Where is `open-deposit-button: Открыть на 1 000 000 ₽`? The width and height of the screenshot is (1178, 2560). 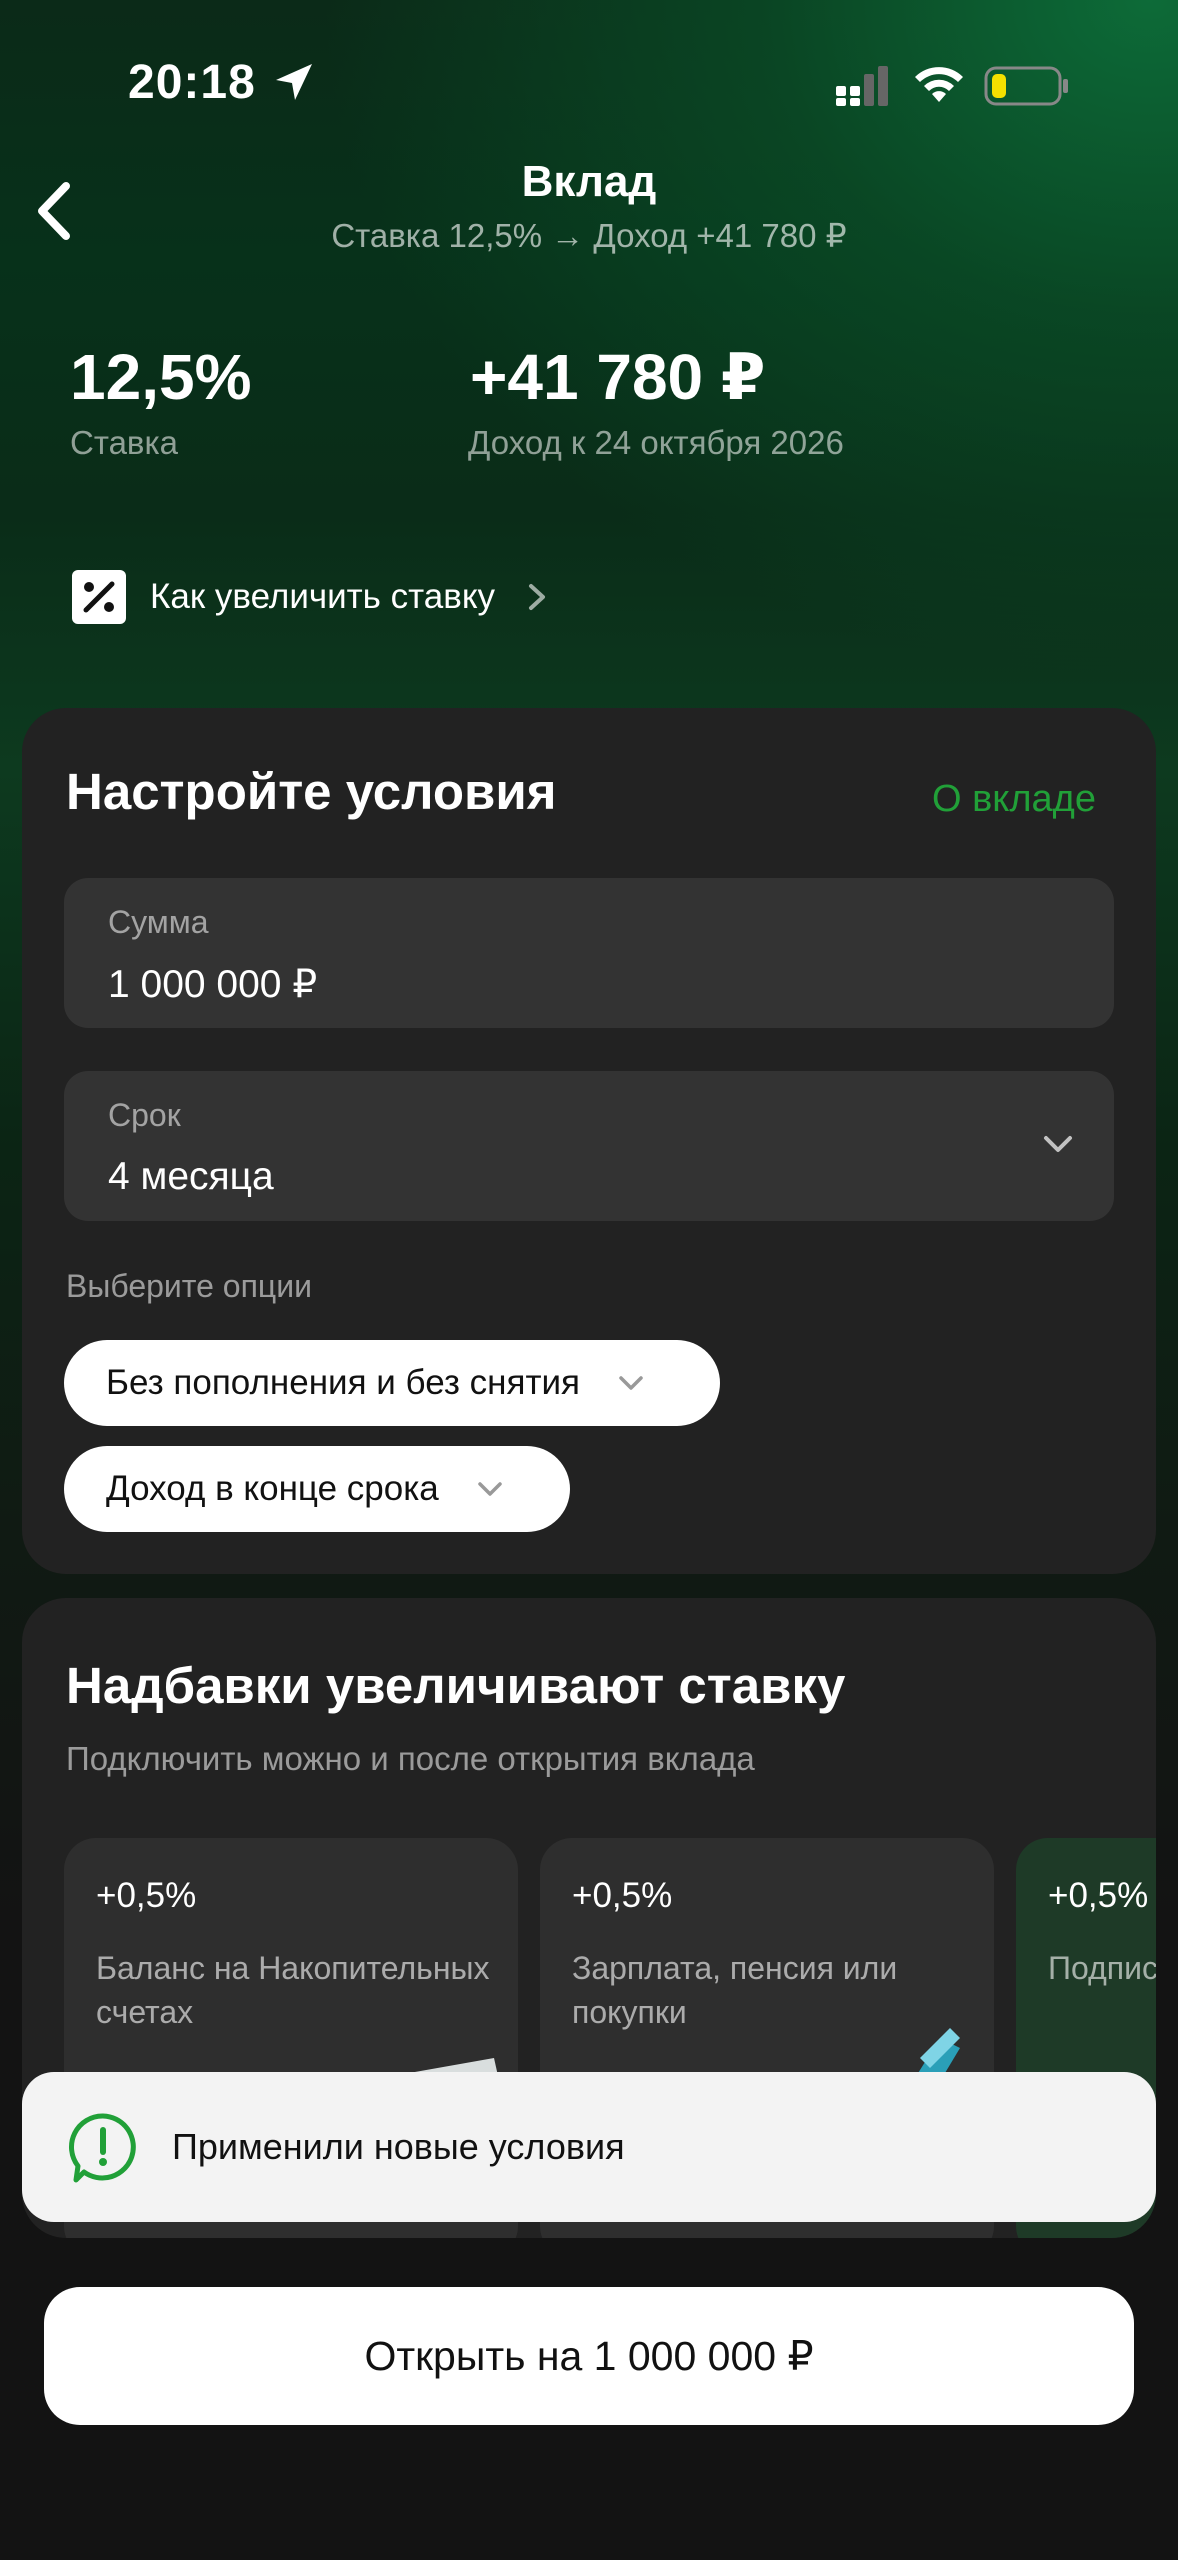 open-deposit-button: Открыть на 1 000 000 ₽ is located at coordinates (589, 2356).